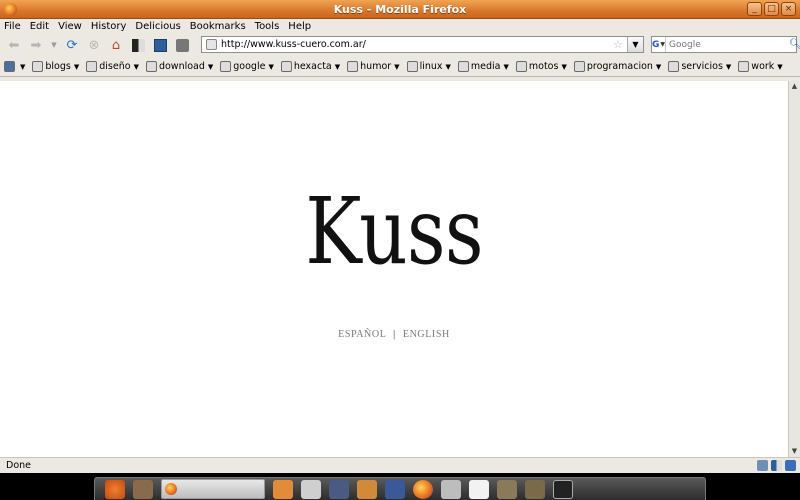  I want to click on bookmark-folder-media: media ▼, so click(483, 66).